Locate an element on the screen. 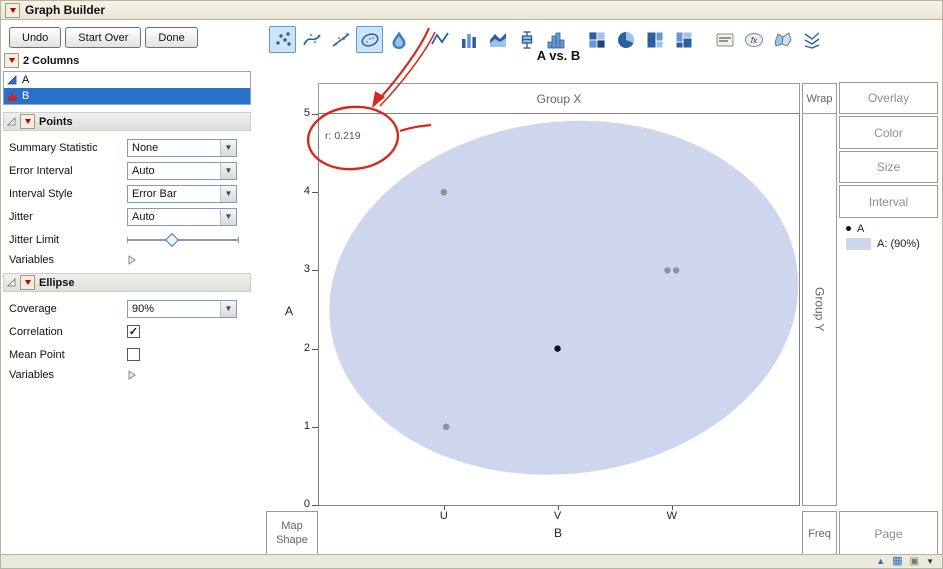 The width and height of the screenshot is (943, 569). jitter-limit-slider is located at coordinates (183, 239).